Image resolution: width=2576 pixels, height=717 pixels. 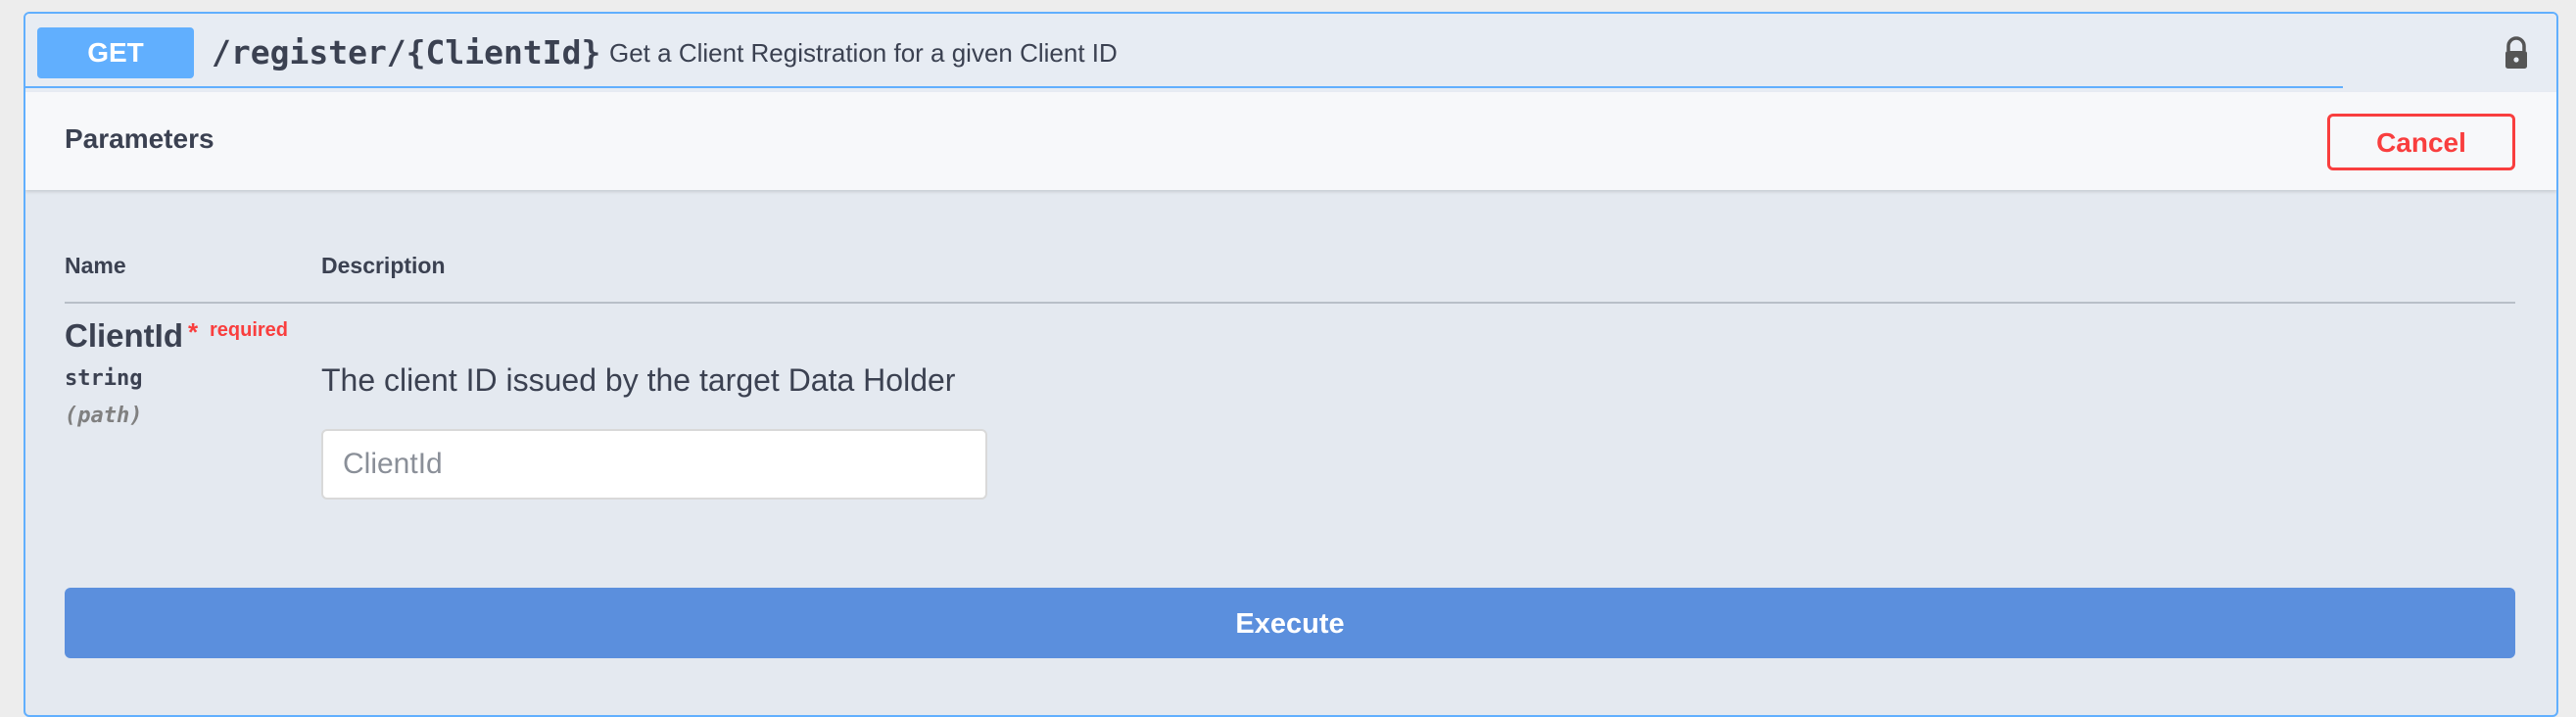 I want to click on lock-icon, so click(x=2516, y=53).